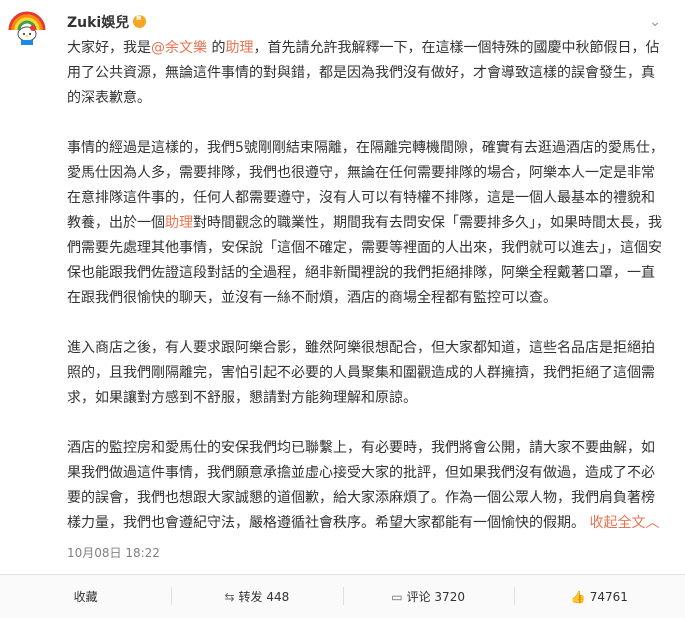 The height and width of the screenshot is (618, 685). Describe the element at coordinates (179, 48) in the screenshot. I see `mention-link: @余文樂` at that location.